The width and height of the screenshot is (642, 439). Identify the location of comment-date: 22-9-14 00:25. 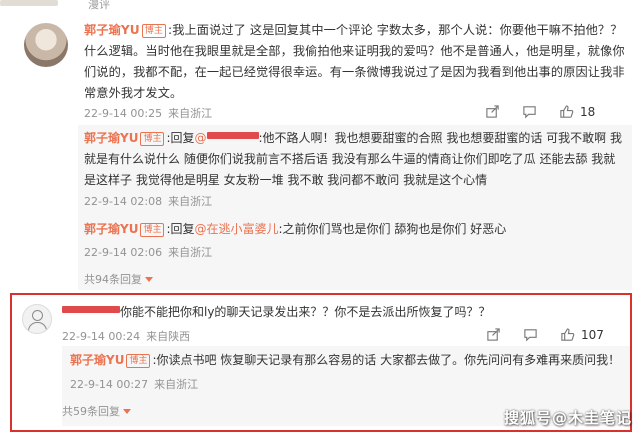
(123, 113).